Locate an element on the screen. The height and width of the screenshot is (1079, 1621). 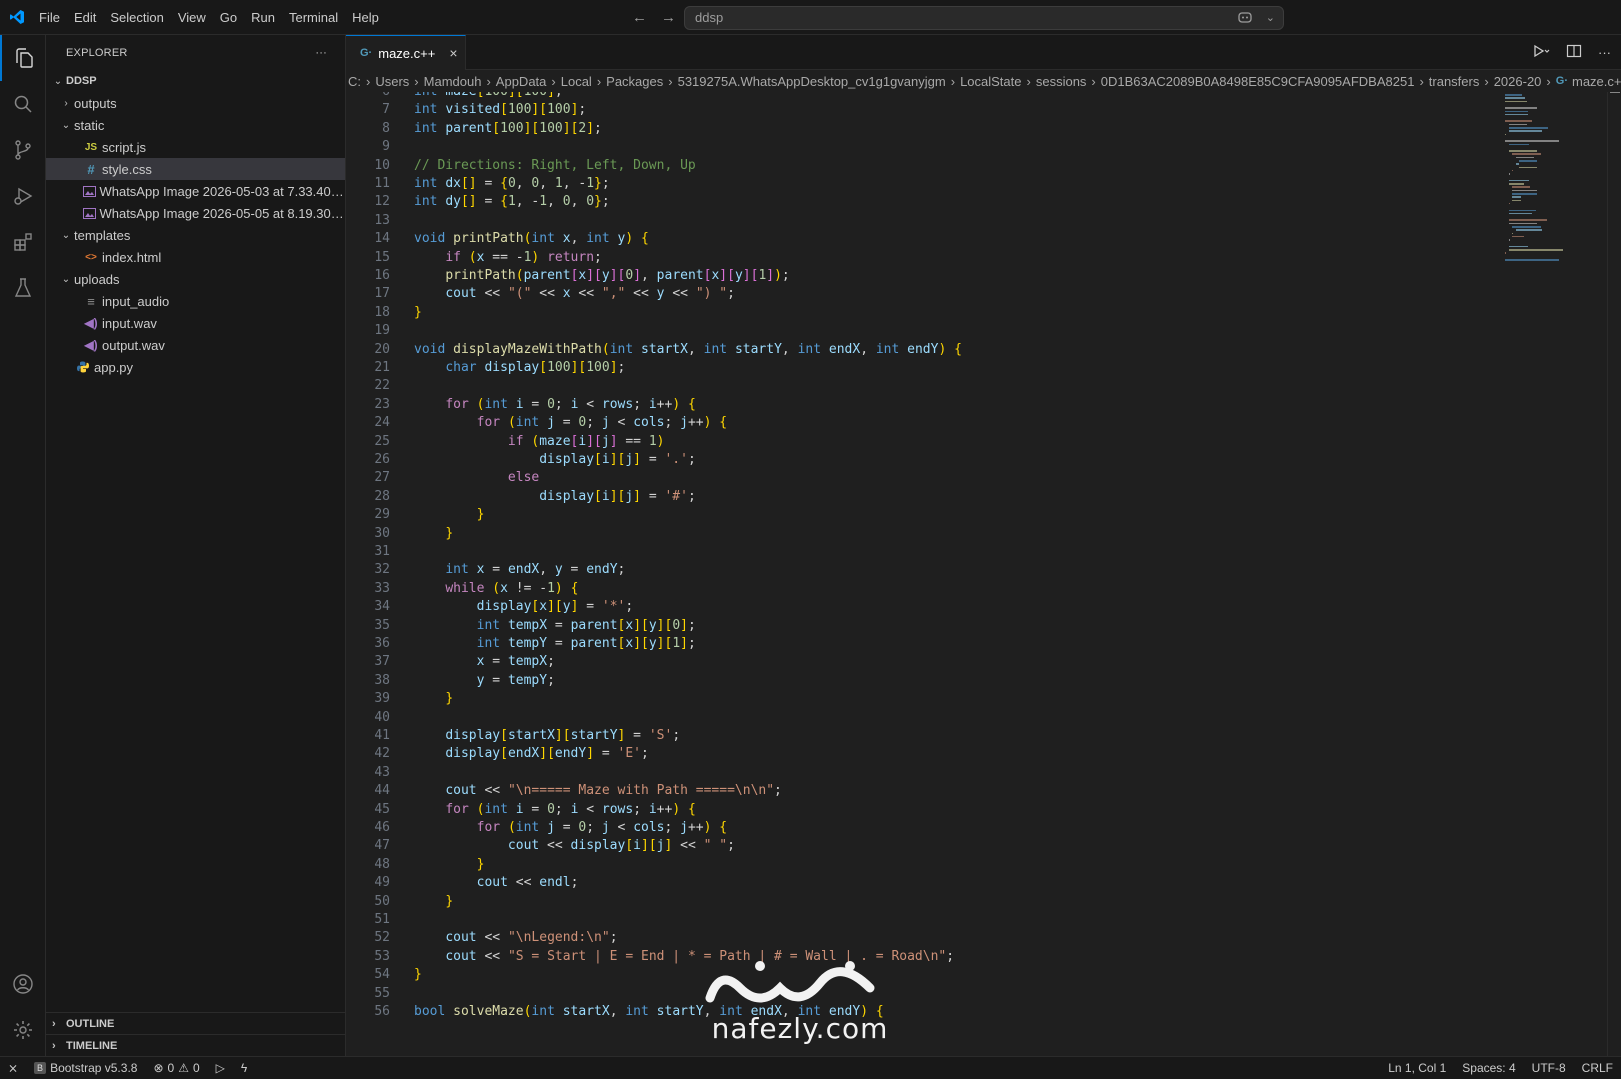
code-line: int dy[] = {1, -1, 0, 0}; is located at coordinates (512, 201).